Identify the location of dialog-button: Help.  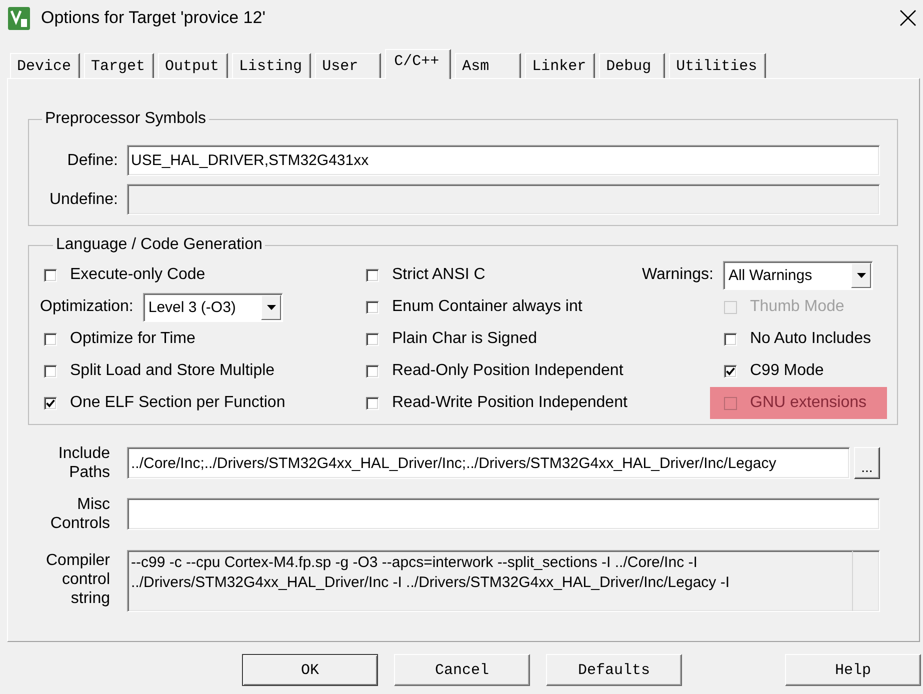
(853, 670).